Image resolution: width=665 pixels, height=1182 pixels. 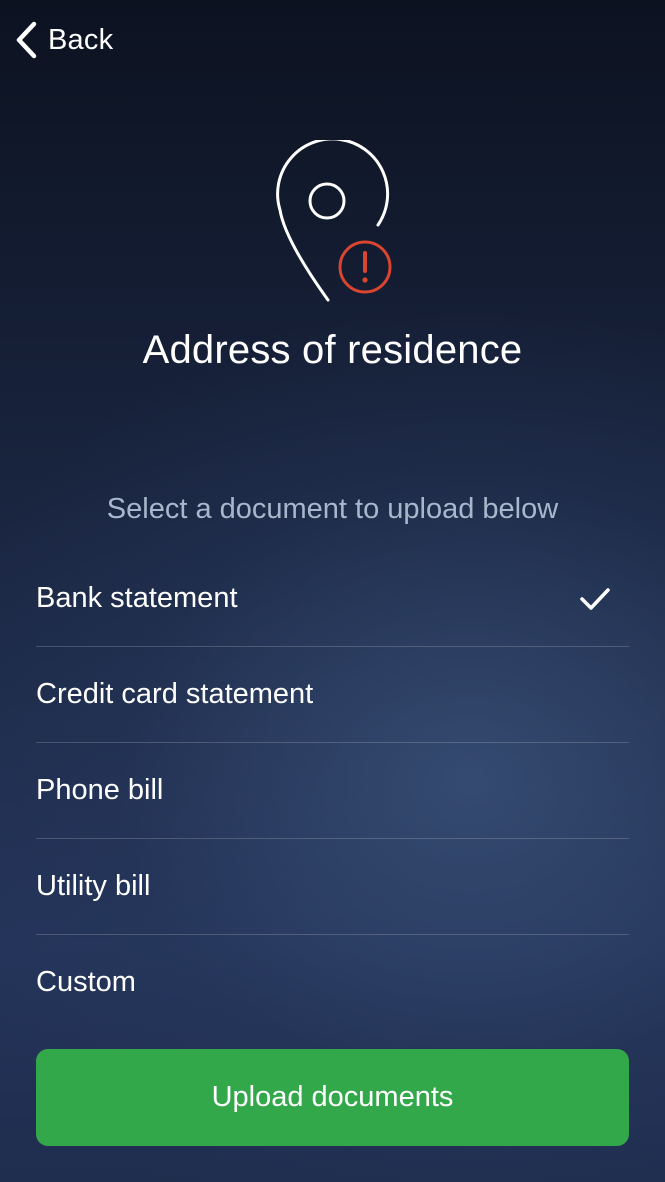 What do you see at coordinates (26, 40) in the screenshot?
I see `chevron-left-icon` at bounding box center [26, 40].